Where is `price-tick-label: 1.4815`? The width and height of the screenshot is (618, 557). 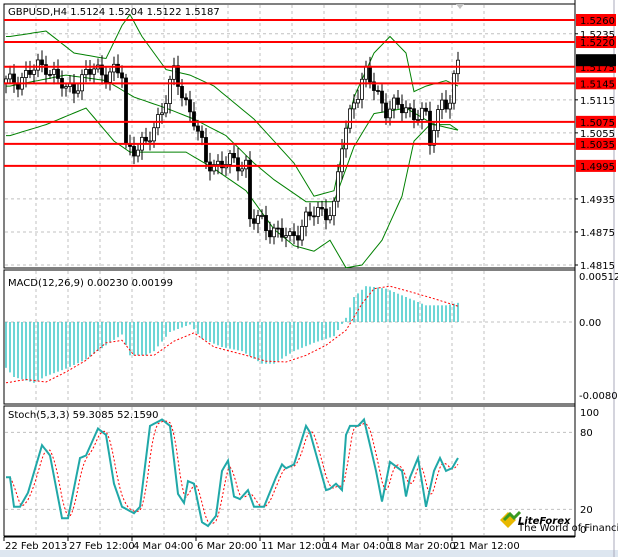
price-tick-label: 1.4815 is located at coordinates (597, 266).